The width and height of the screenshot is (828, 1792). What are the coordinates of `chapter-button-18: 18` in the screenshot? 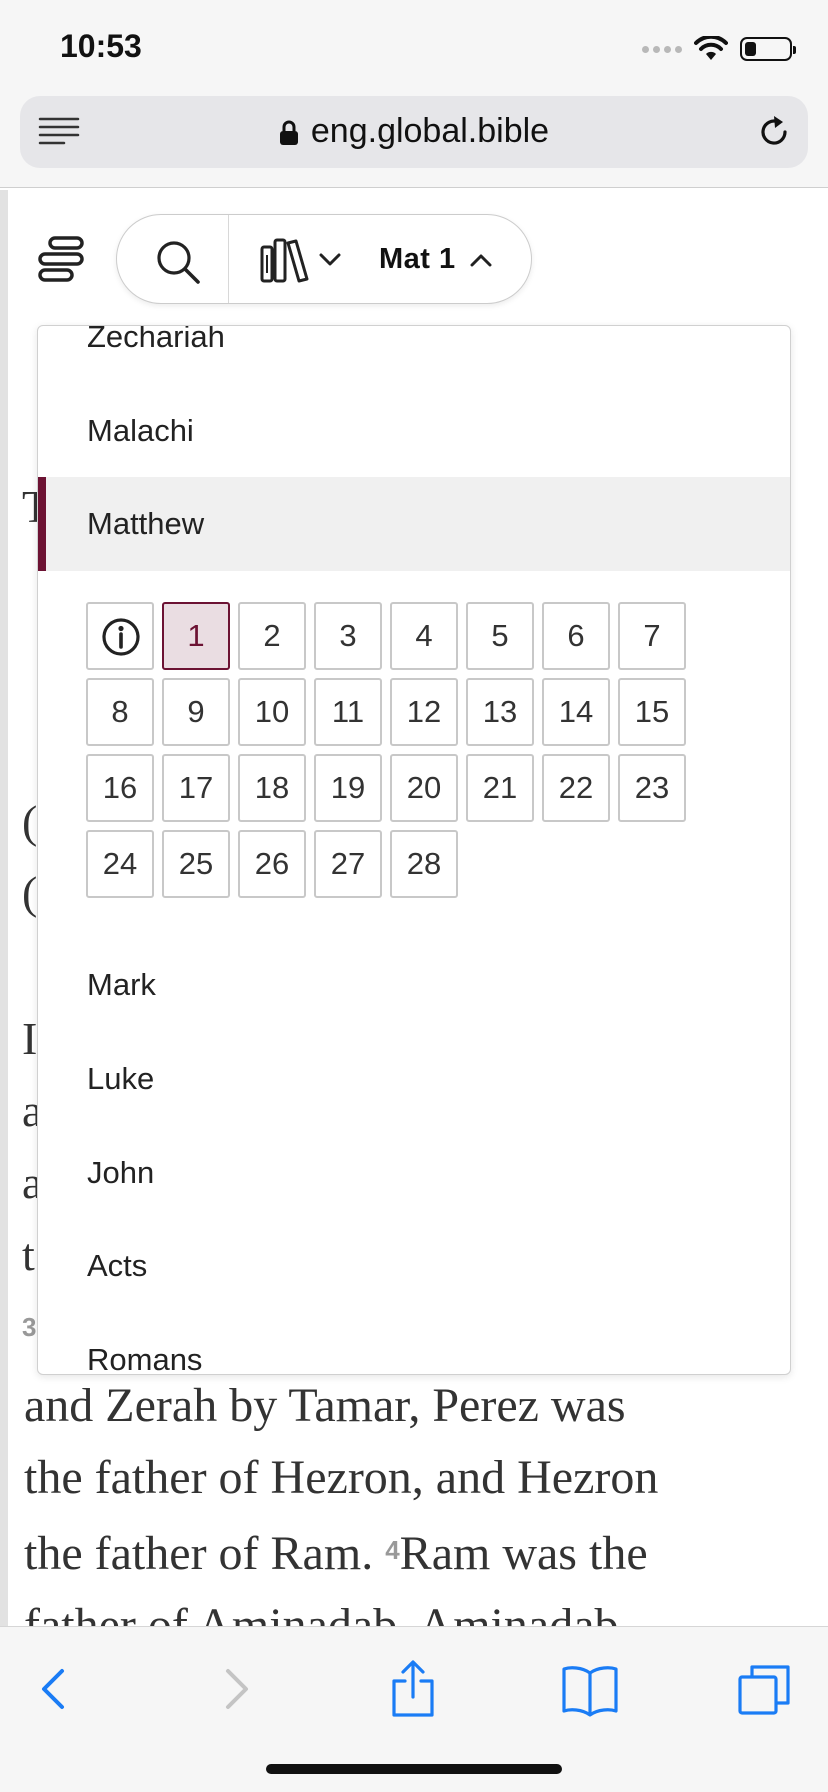 It's located at (272, 788).